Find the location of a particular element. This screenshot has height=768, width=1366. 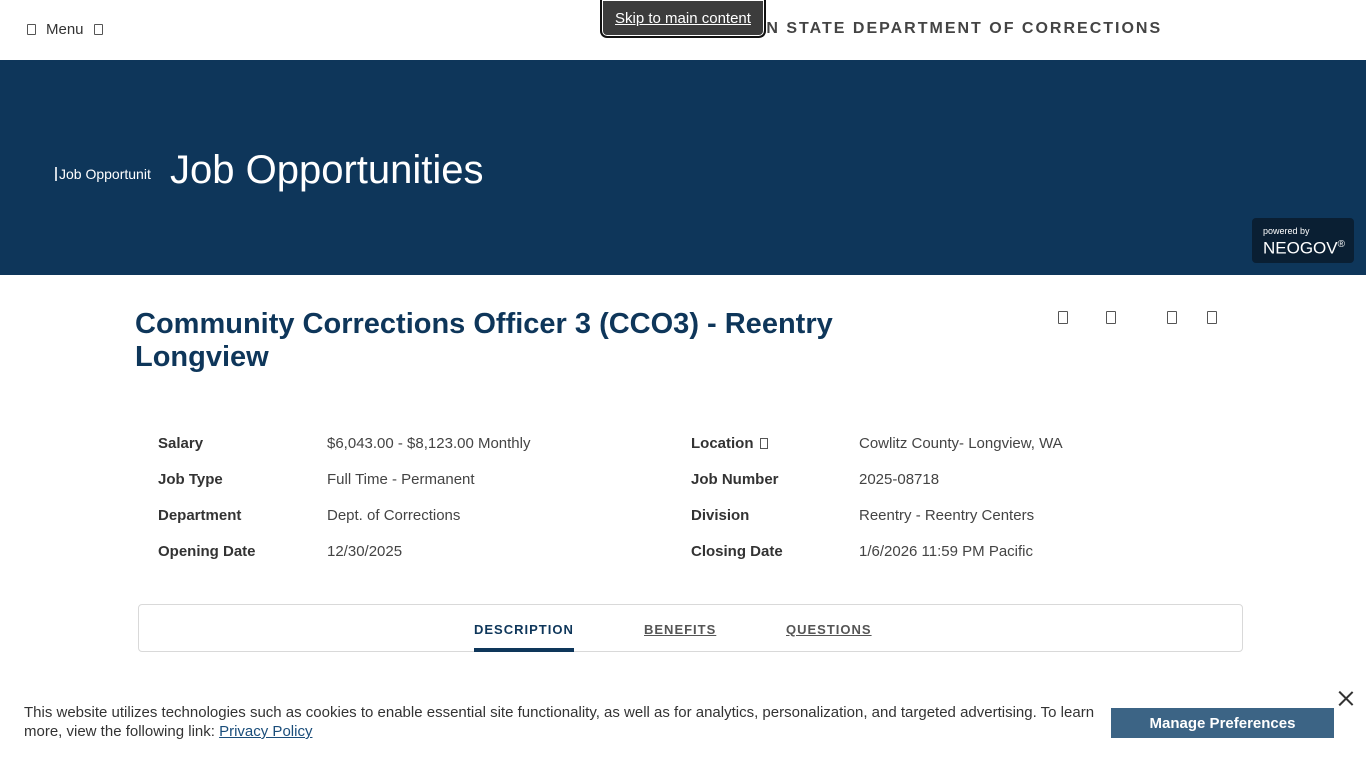

powered-by-label: powered by is located at coordinates (1286, 231).